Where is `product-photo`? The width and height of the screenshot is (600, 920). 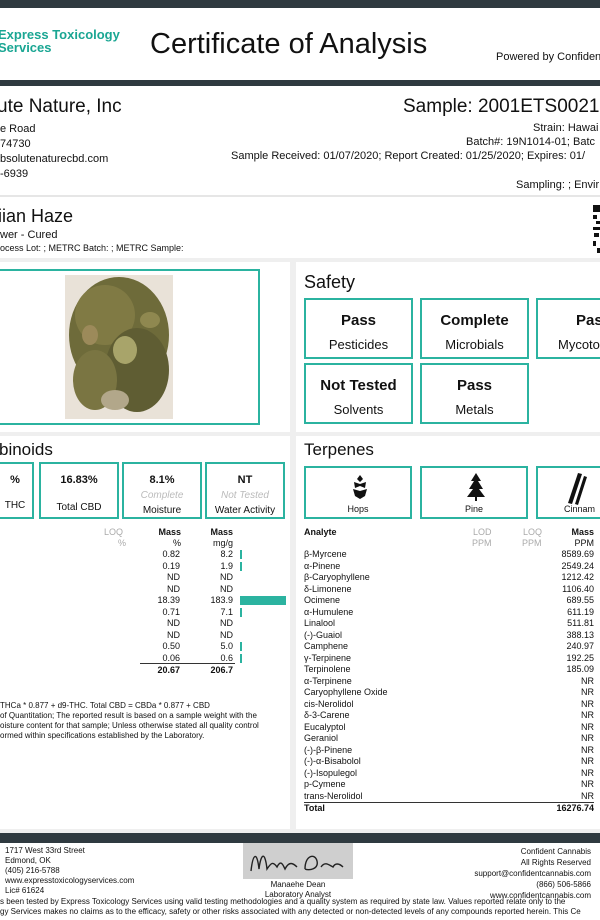
product-photo is located at coordinates (119, 347).